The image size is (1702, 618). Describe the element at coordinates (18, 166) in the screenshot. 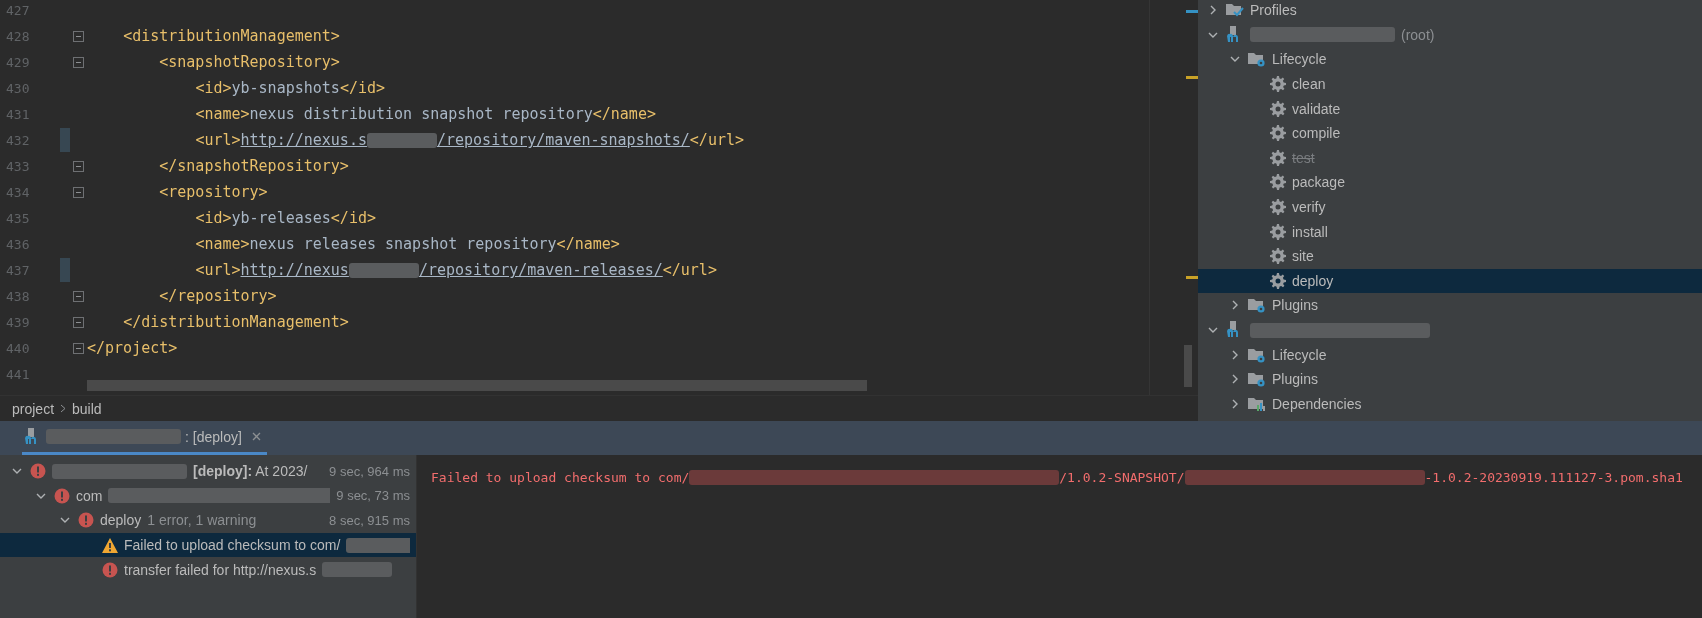

I see `line-number: 433` at that location.